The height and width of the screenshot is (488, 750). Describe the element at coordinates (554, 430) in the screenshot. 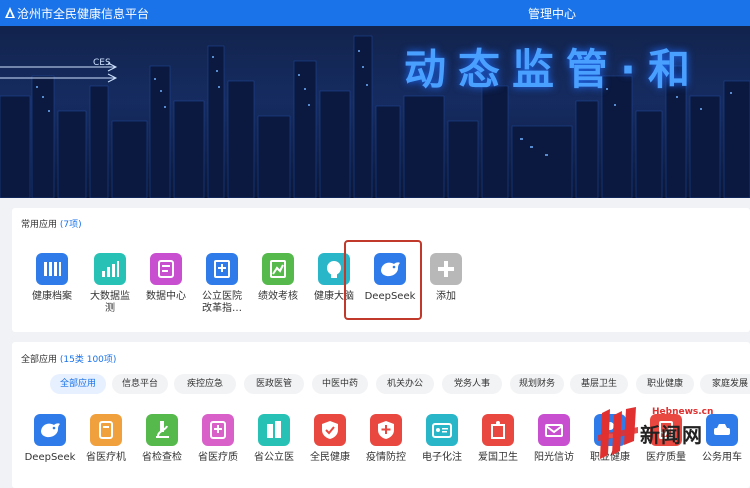

I see `mail-icon` at that location.